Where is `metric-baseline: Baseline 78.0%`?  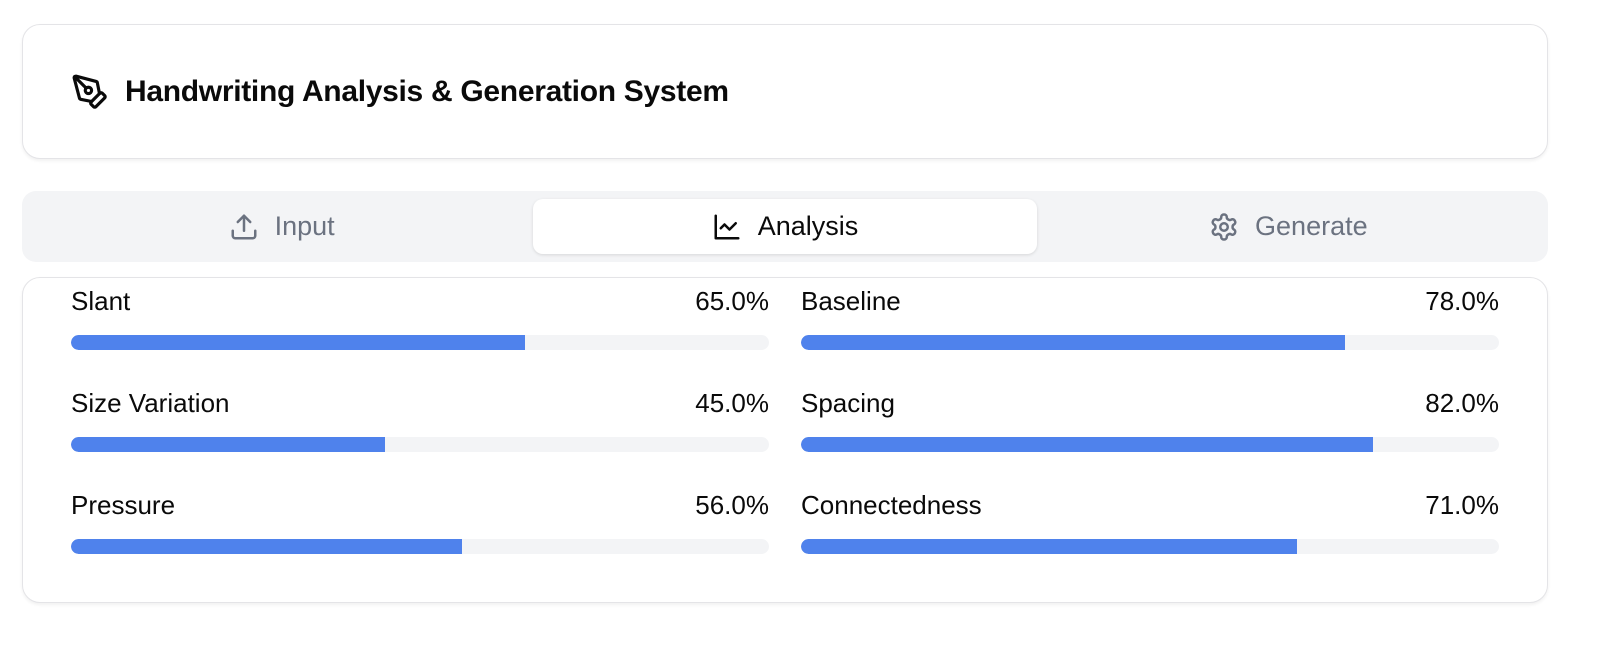 metric-baseline: Baseline 78.0% is located at coordinates (1150, 333).